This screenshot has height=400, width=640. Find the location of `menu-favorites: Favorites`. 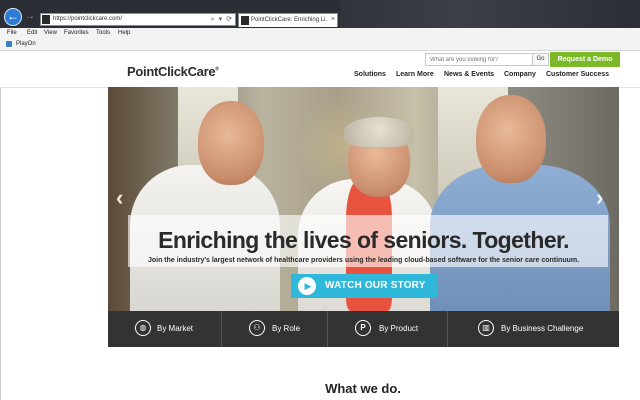

menu-favorites: Favorites is located at coordinates (76, 33).